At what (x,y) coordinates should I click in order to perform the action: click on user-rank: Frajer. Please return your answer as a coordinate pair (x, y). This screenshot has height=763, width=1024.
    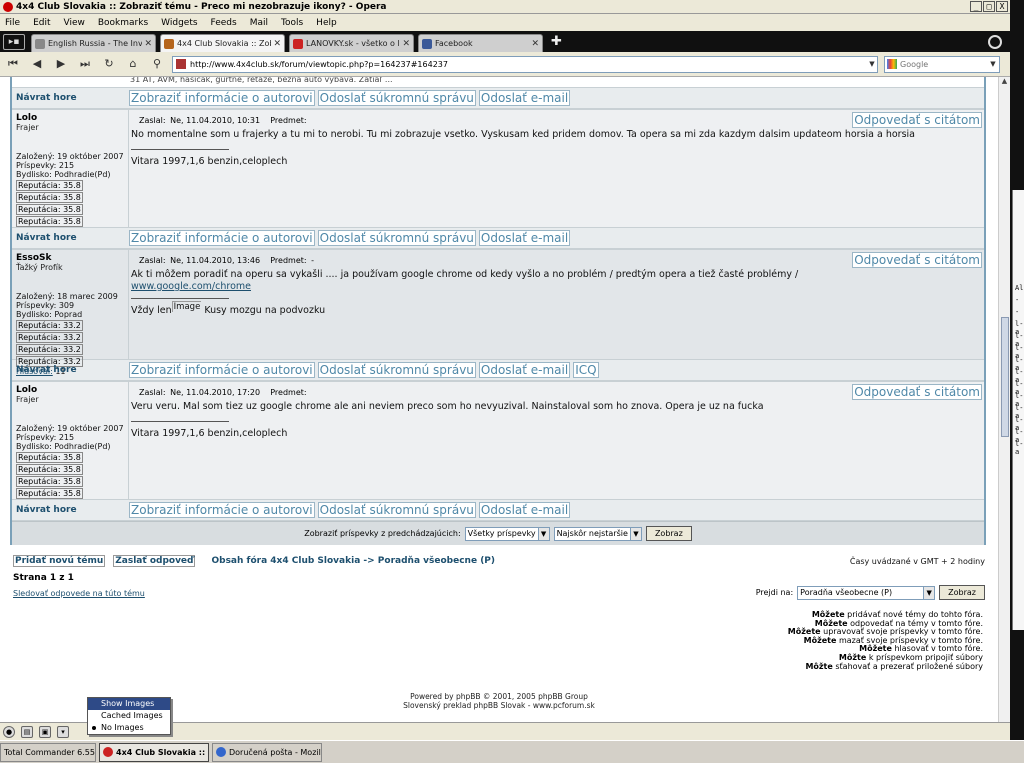
    Looking at the image, I should click on (27, 127).